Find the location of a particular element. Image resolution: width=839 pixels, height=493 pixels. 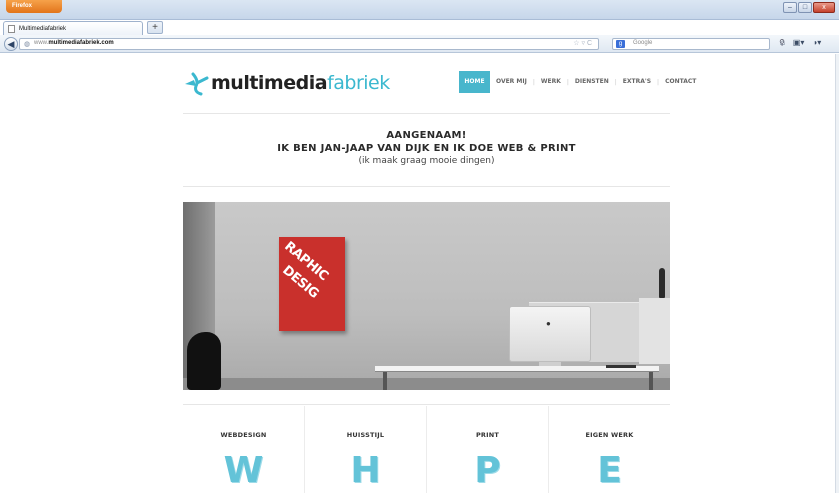

service-title: HUISSTIJL is located at coordinates (365, 435).